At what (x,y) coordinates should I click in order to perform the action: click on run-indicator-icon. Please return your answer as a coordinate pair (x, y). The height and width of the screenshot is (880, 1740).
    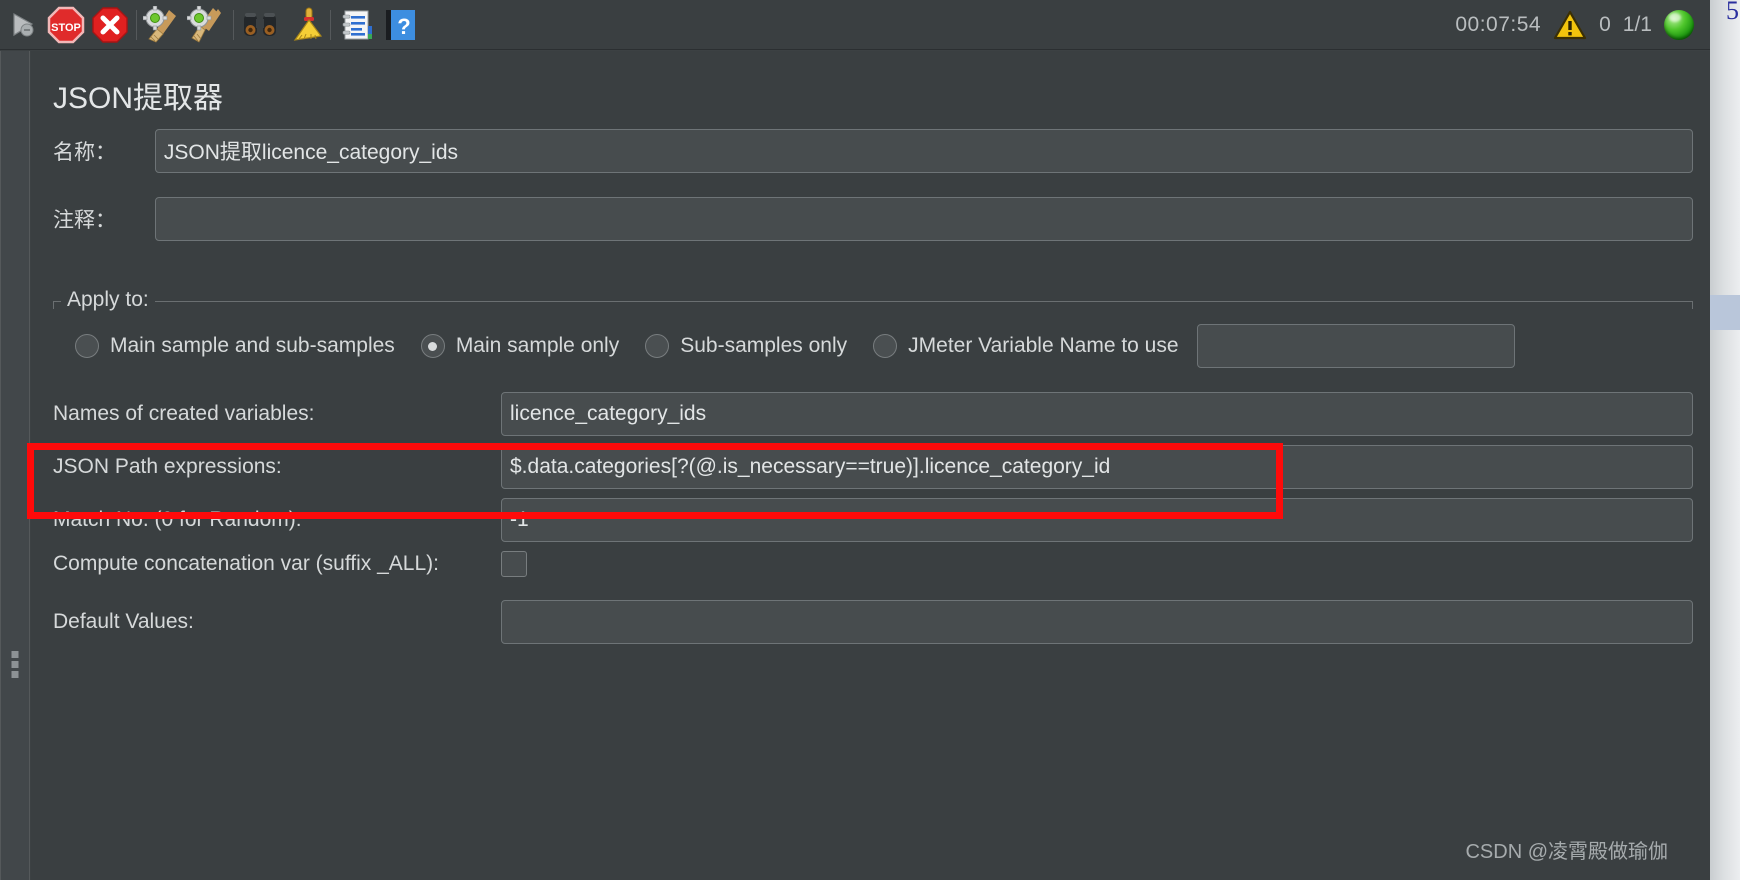
    Looking at the image, I should click on (1679, 24).